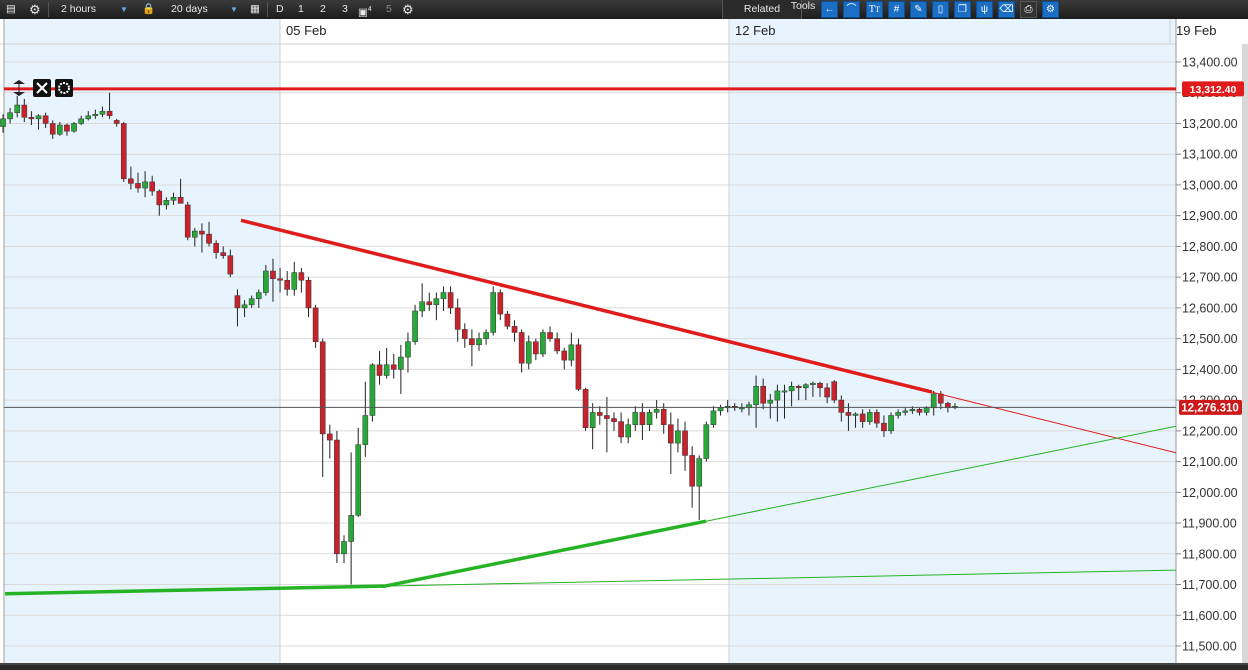 Image resolution: width=1248 pixels, height=670 pixels. What do you see at coordinates (345, 9) in the screenshot?
I see `period-3-button: 3` at bounding box center [345, 9].